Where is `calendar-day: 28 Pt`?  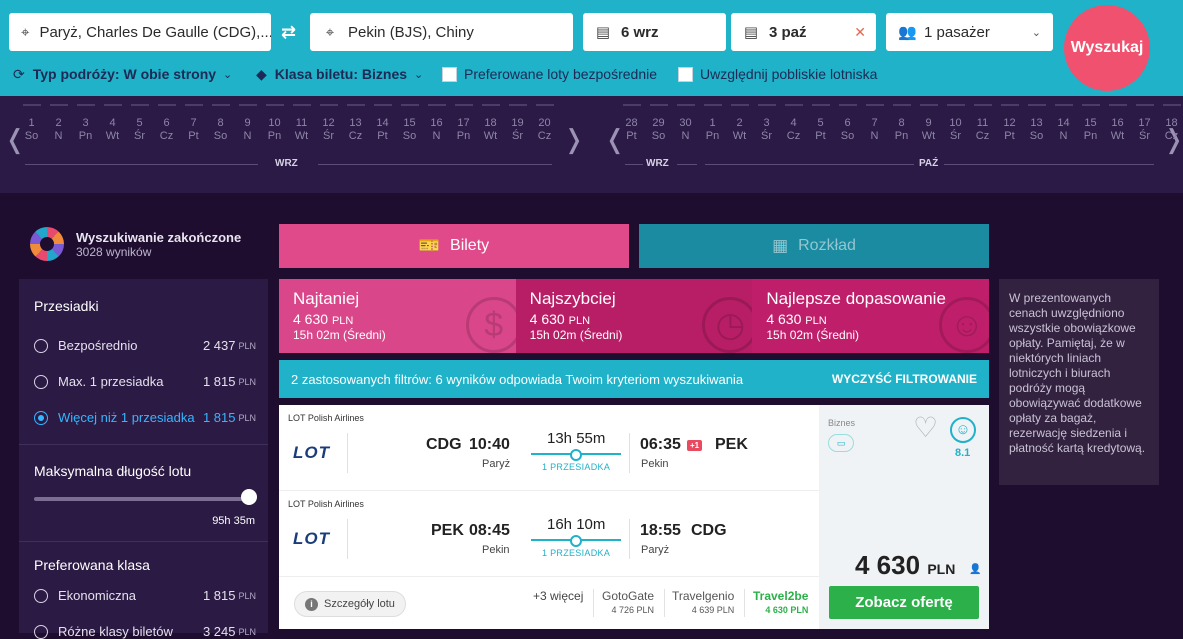 calendar-day: 28 Pt is located at coordinates (631, 123).